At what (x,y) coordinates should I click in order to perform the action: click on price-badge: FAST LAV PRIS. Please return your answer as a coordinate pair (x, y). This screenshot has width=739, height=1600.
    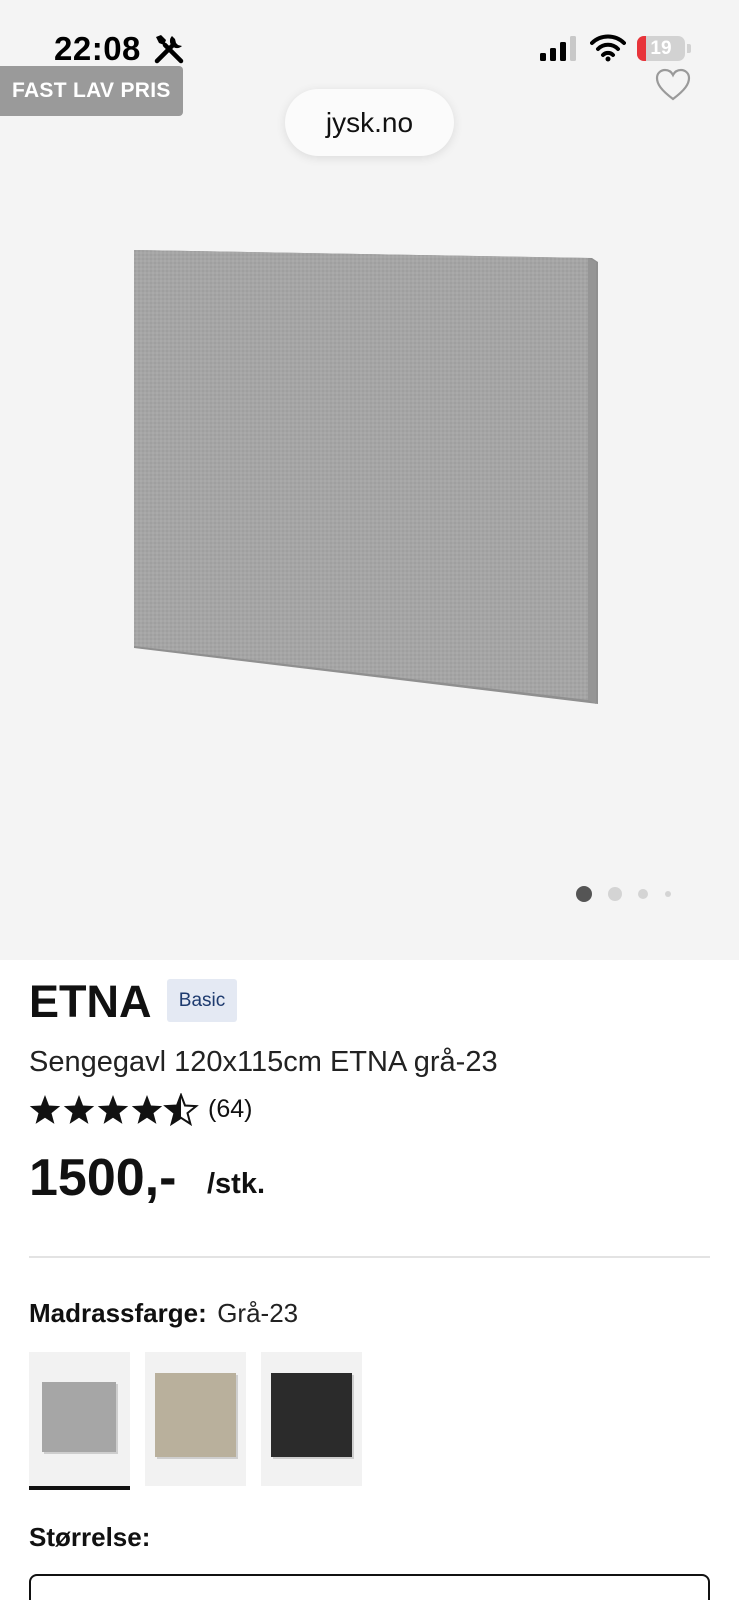
    Looking at the image, I should click on (91, 91).